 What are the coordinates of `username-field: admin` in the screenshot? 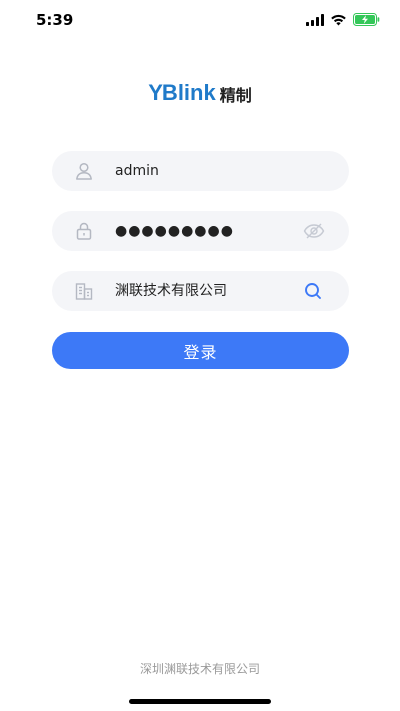 It's located at (200, 171).